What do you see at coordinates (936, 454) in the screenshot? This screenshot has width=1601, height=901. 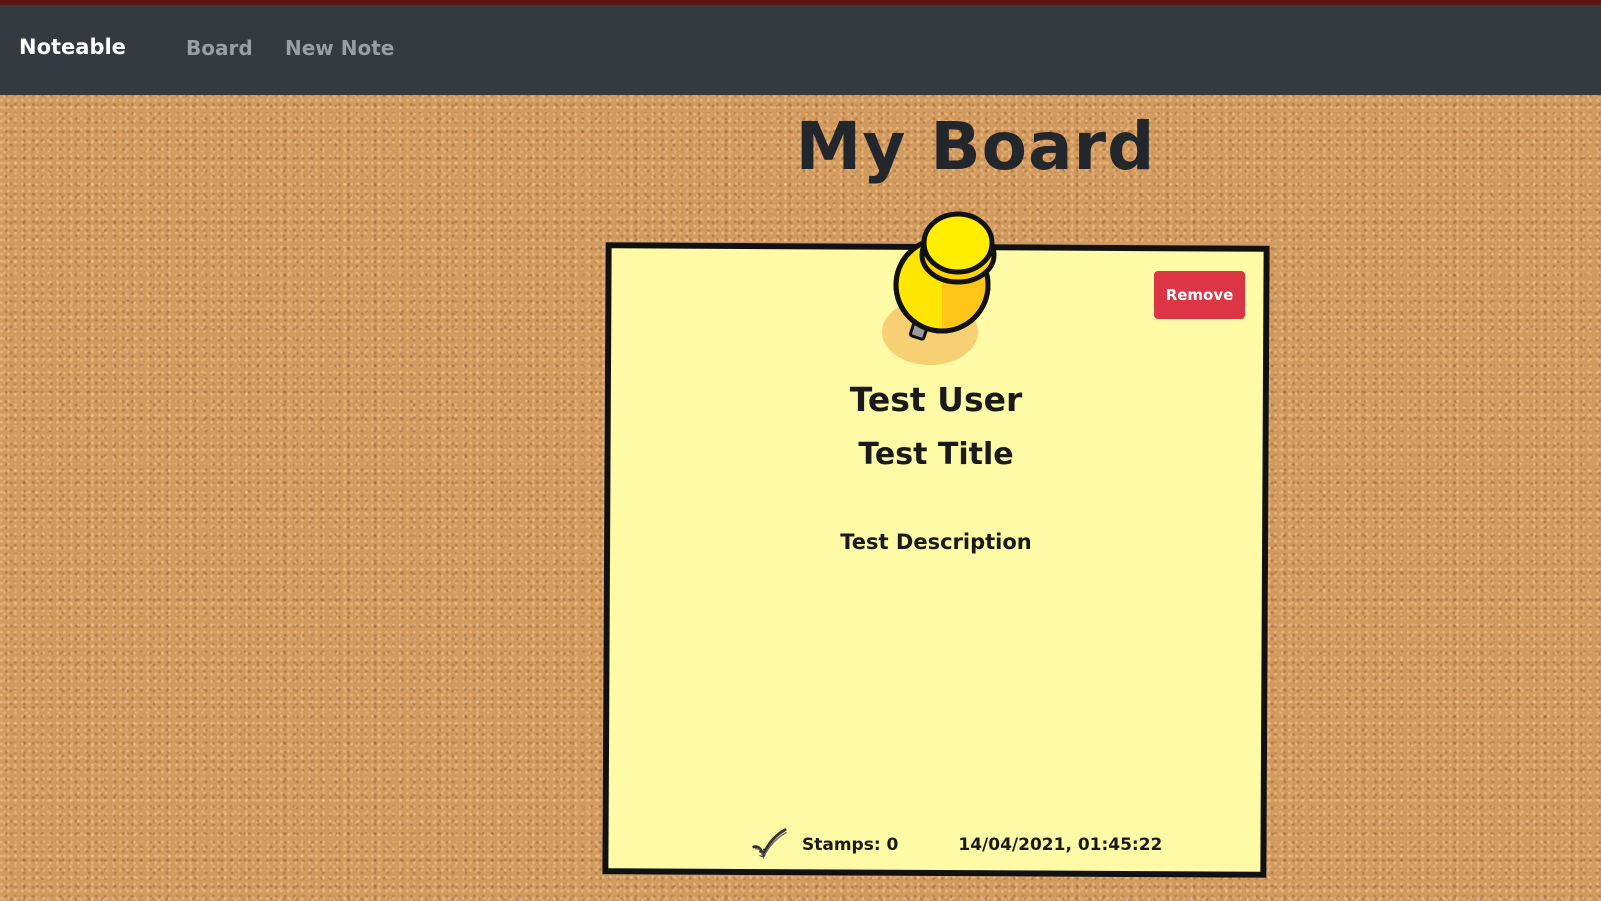 I see `note-title: Test Title` at bounding box center [936, 454].